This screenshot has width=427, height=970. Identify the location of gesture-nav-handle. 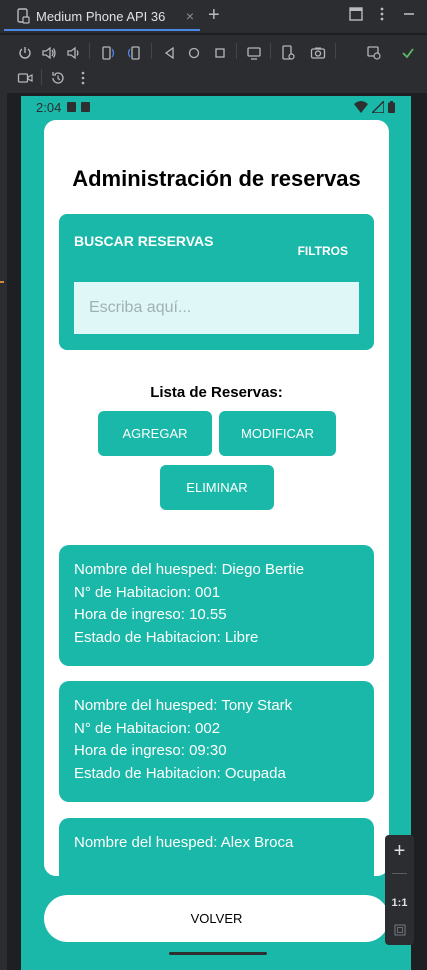
(218, 953).